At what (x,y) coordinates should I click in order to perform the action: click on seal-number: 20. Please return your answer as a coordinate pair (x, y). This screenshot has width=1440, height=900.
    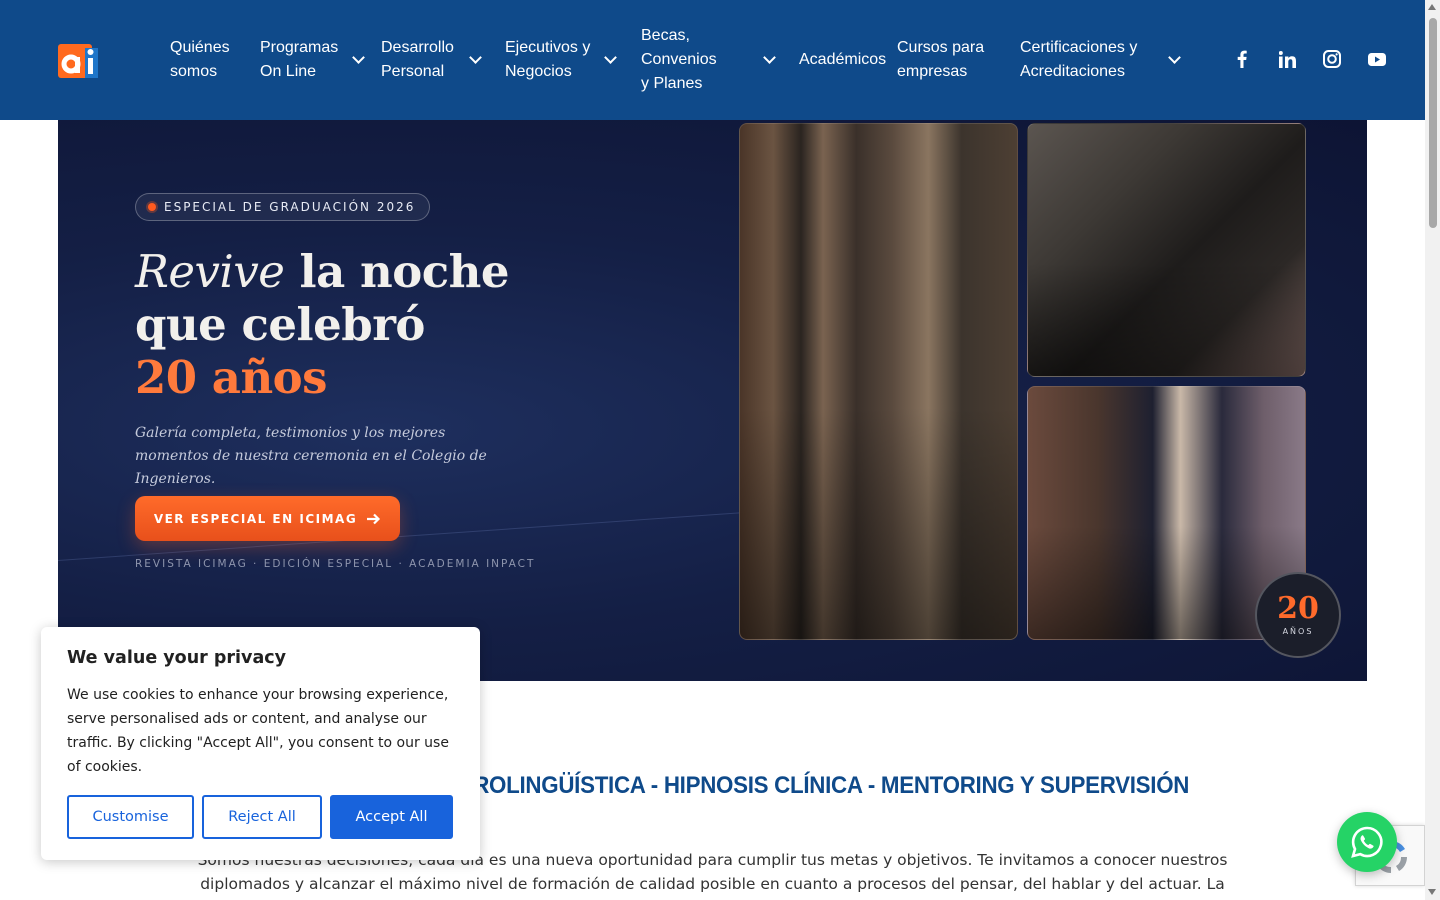
    Looking at the image, I should click on (1298, 608).